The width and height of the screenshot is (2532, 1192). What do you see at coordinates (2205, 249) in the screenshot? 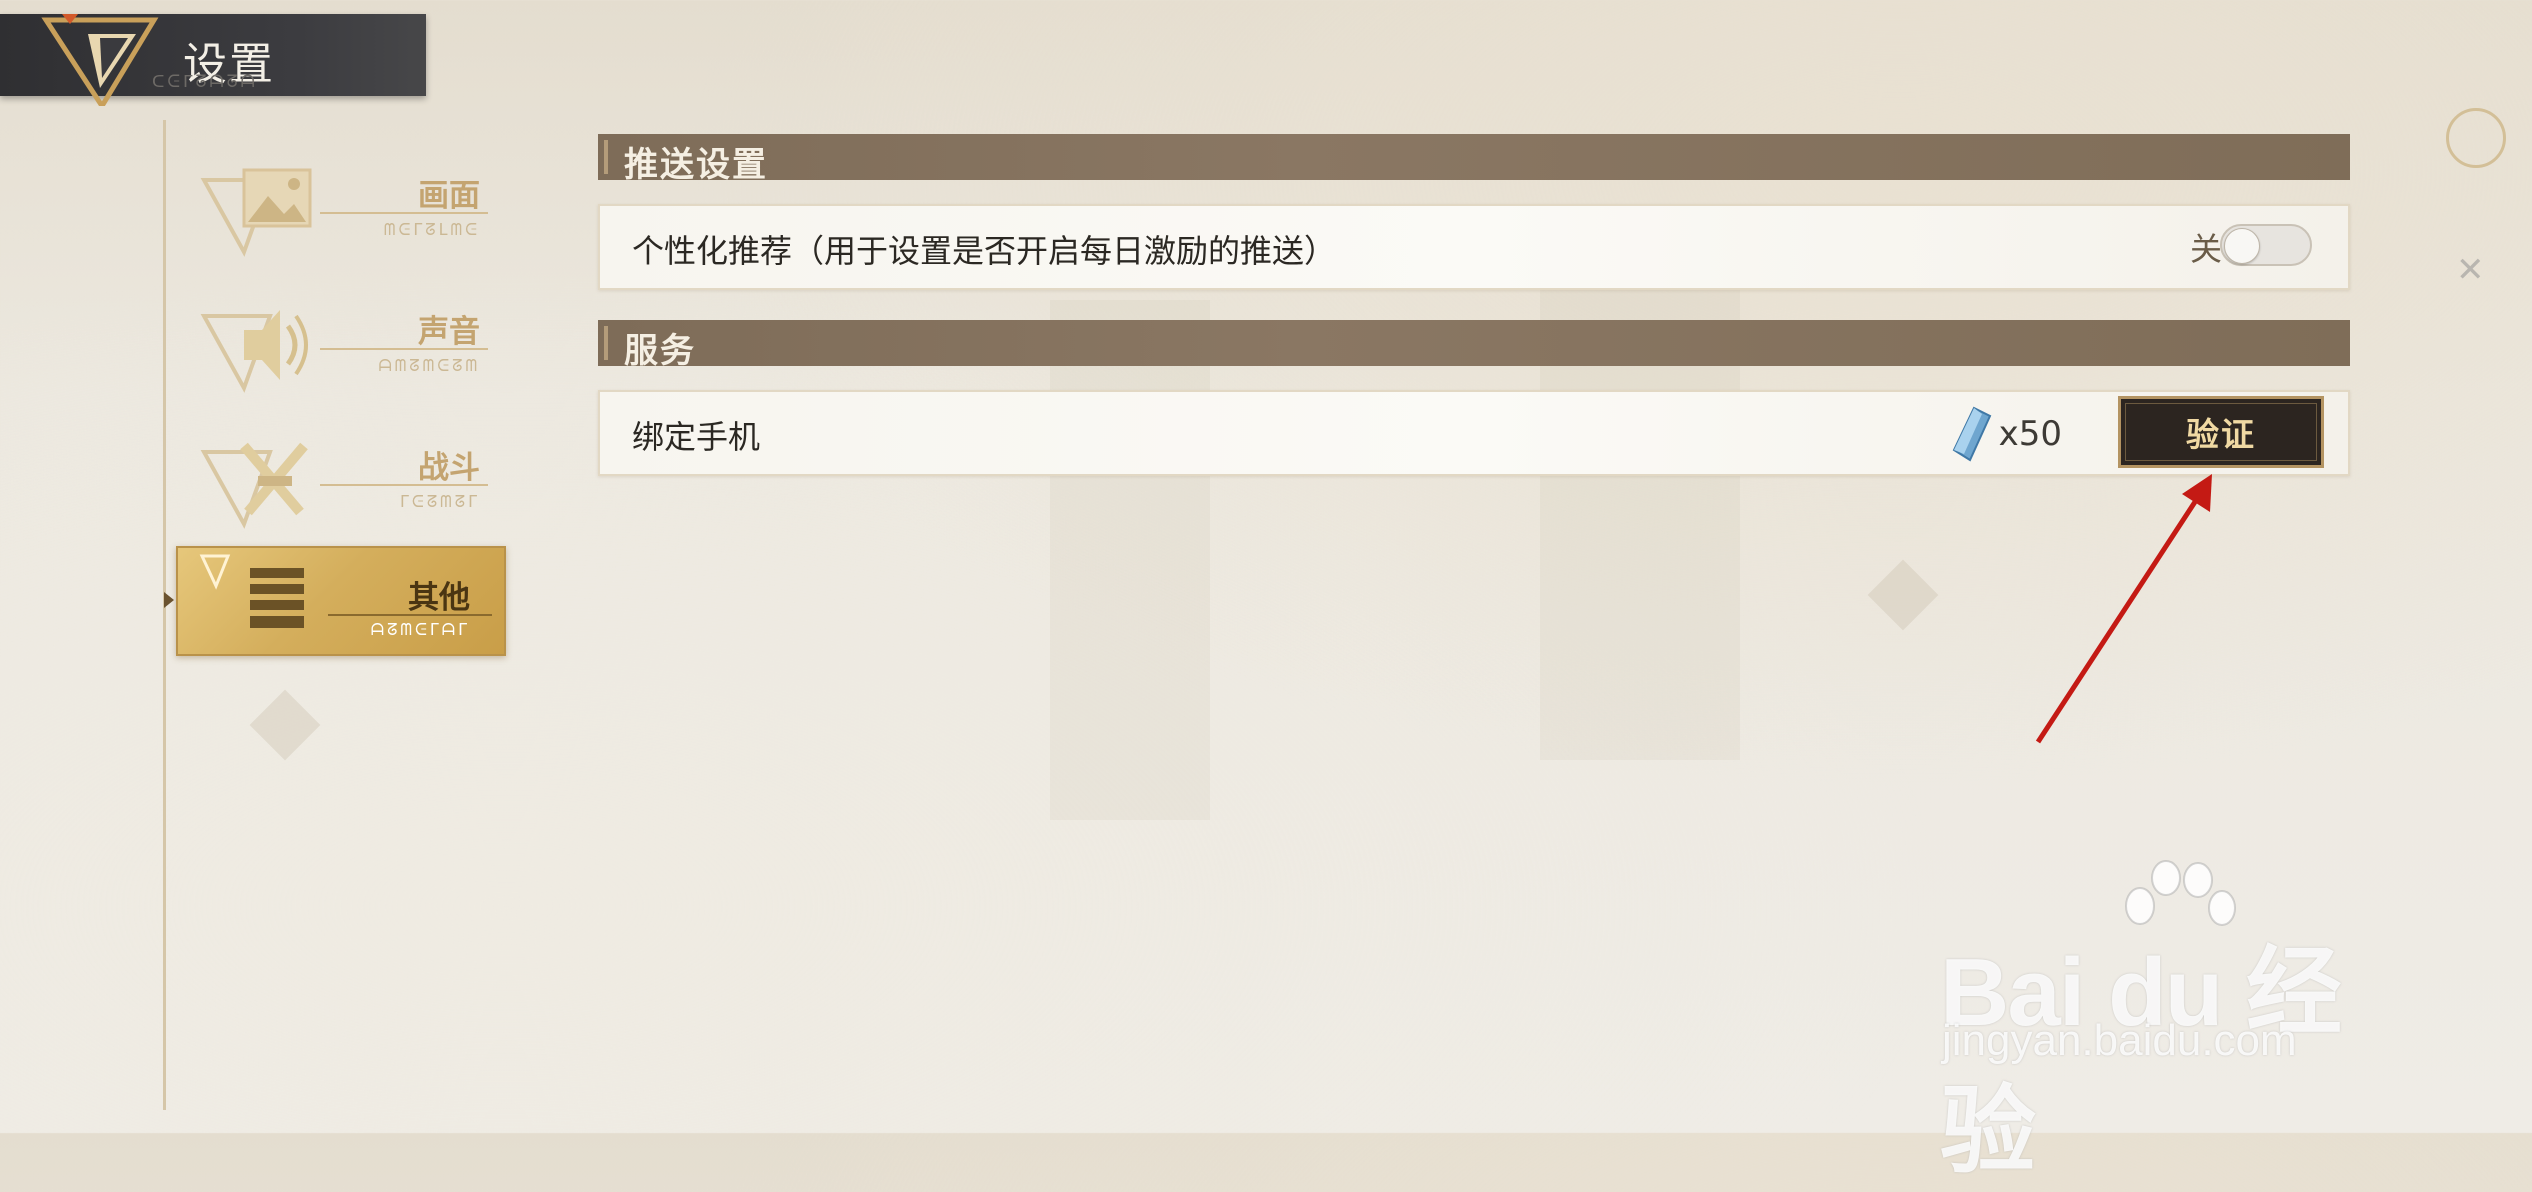
I see `toggle-state-label: 关` at bounding box center [2205, 249].